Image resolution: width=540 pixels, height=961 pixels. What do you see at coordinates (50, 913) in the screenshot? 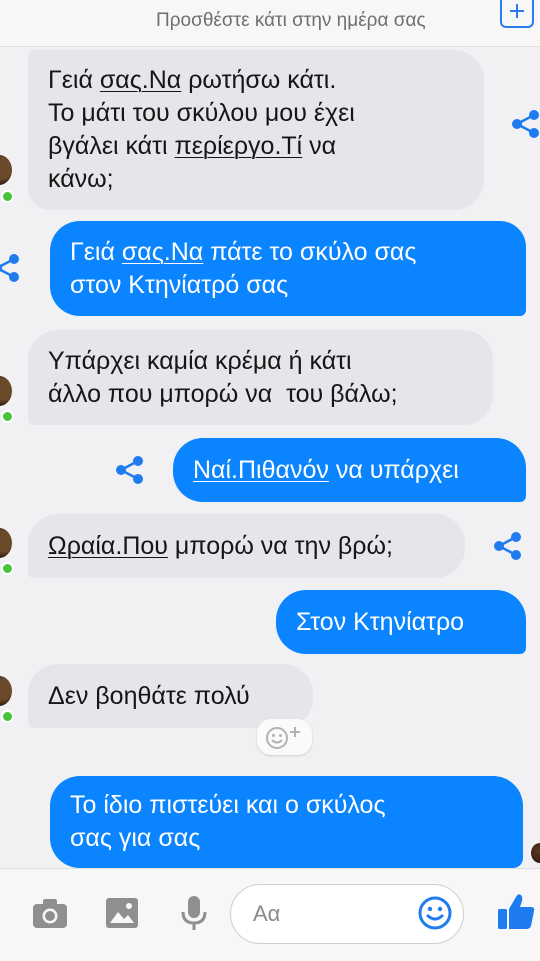
I see `camera-icon` at bounding box center [50, 913].